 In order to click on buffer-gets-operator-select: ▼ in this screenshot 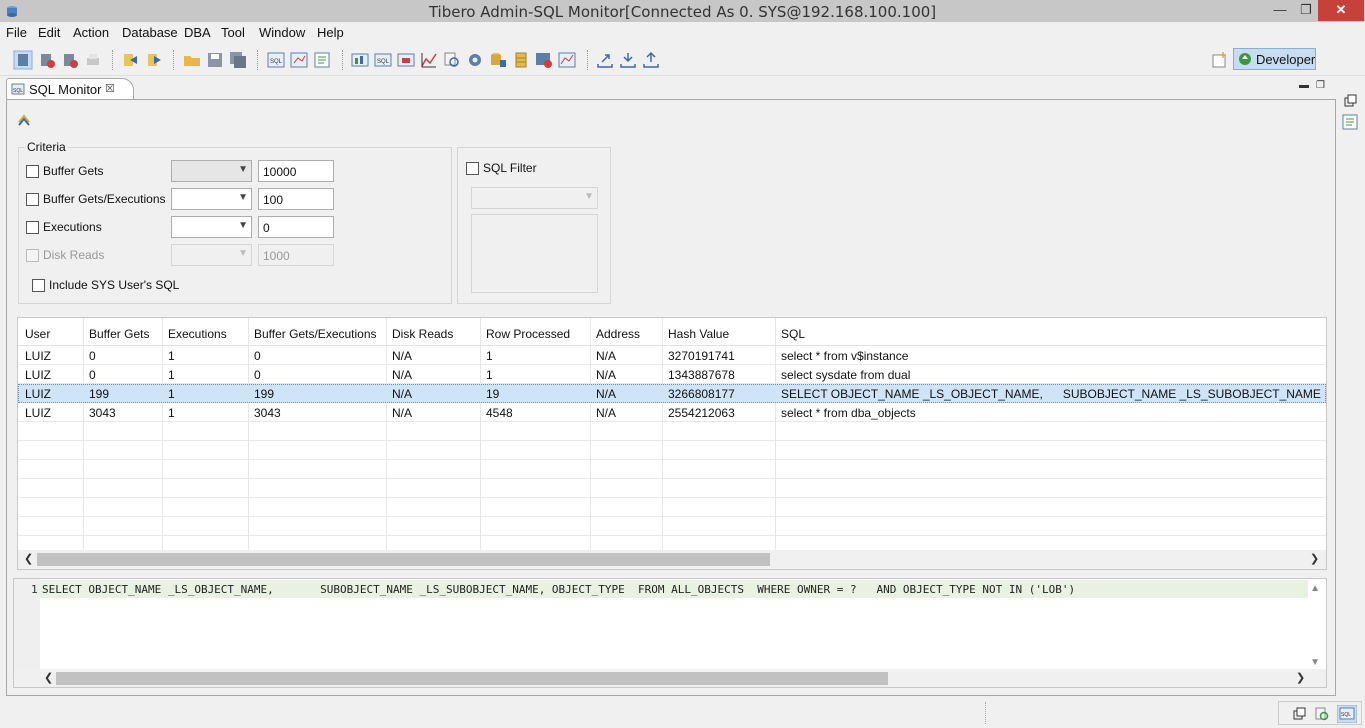, I will do `click(211, 171)`.